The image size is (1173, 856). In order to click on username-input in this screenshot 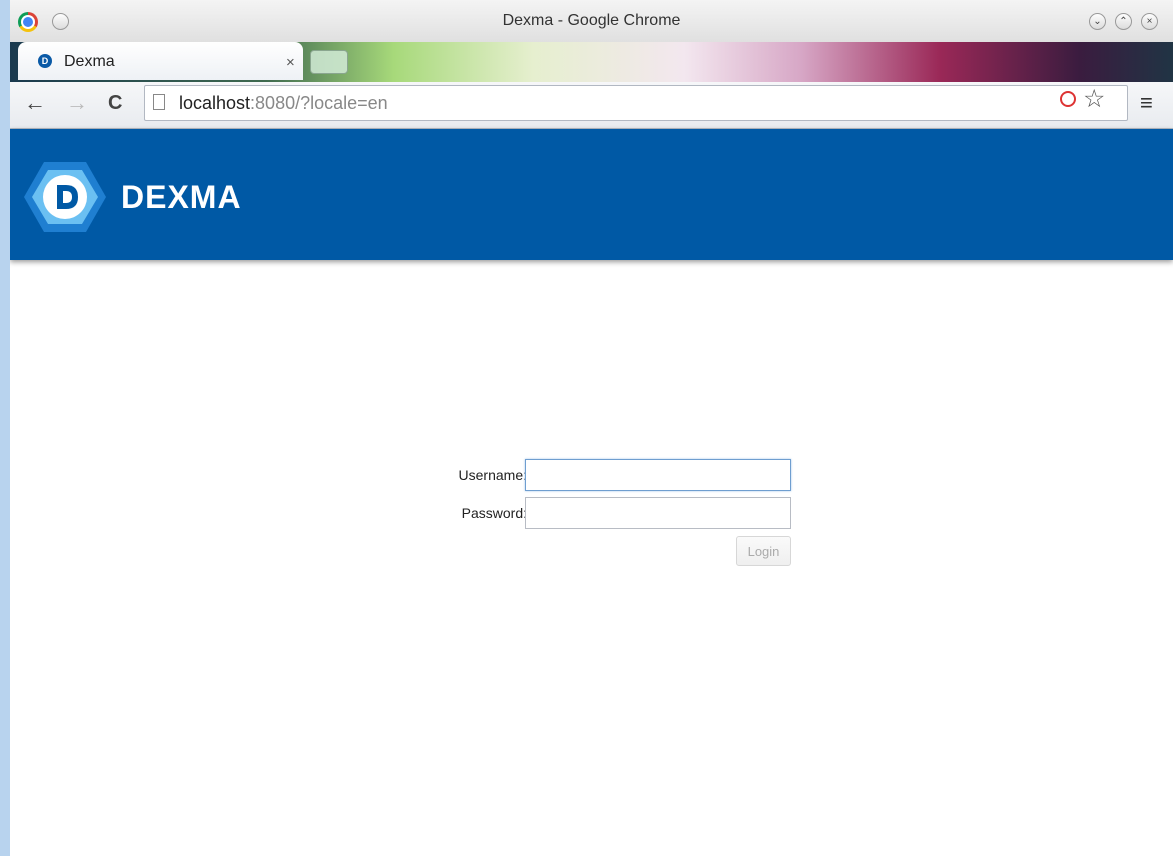, I will do `click(658, 475)`.